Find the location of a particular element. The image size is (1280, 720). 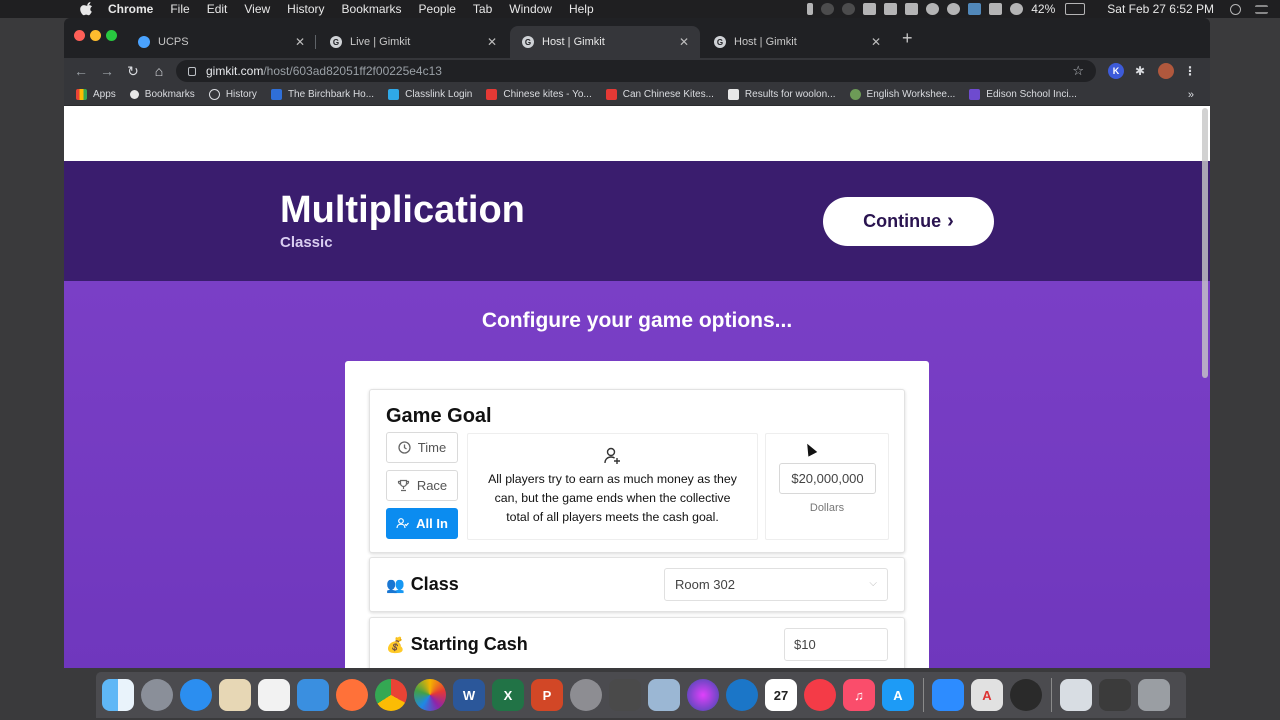

profile-avatar is located at coordinates (1166, 71).